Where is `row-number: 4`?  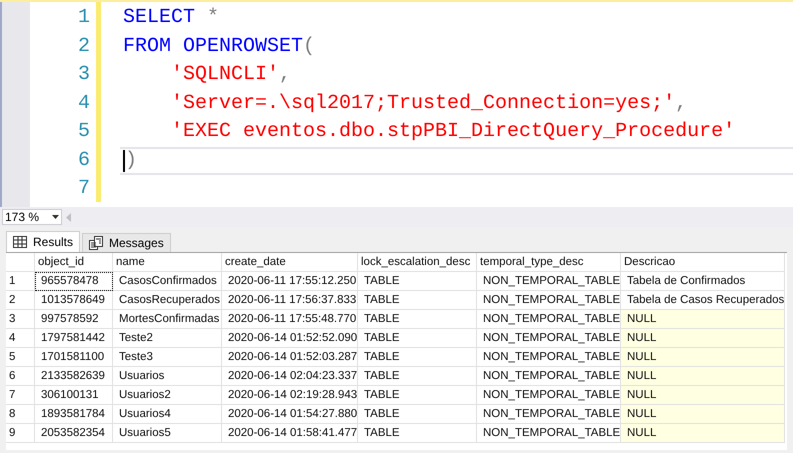 row-number: 4 is located at coordinates (20, 338).